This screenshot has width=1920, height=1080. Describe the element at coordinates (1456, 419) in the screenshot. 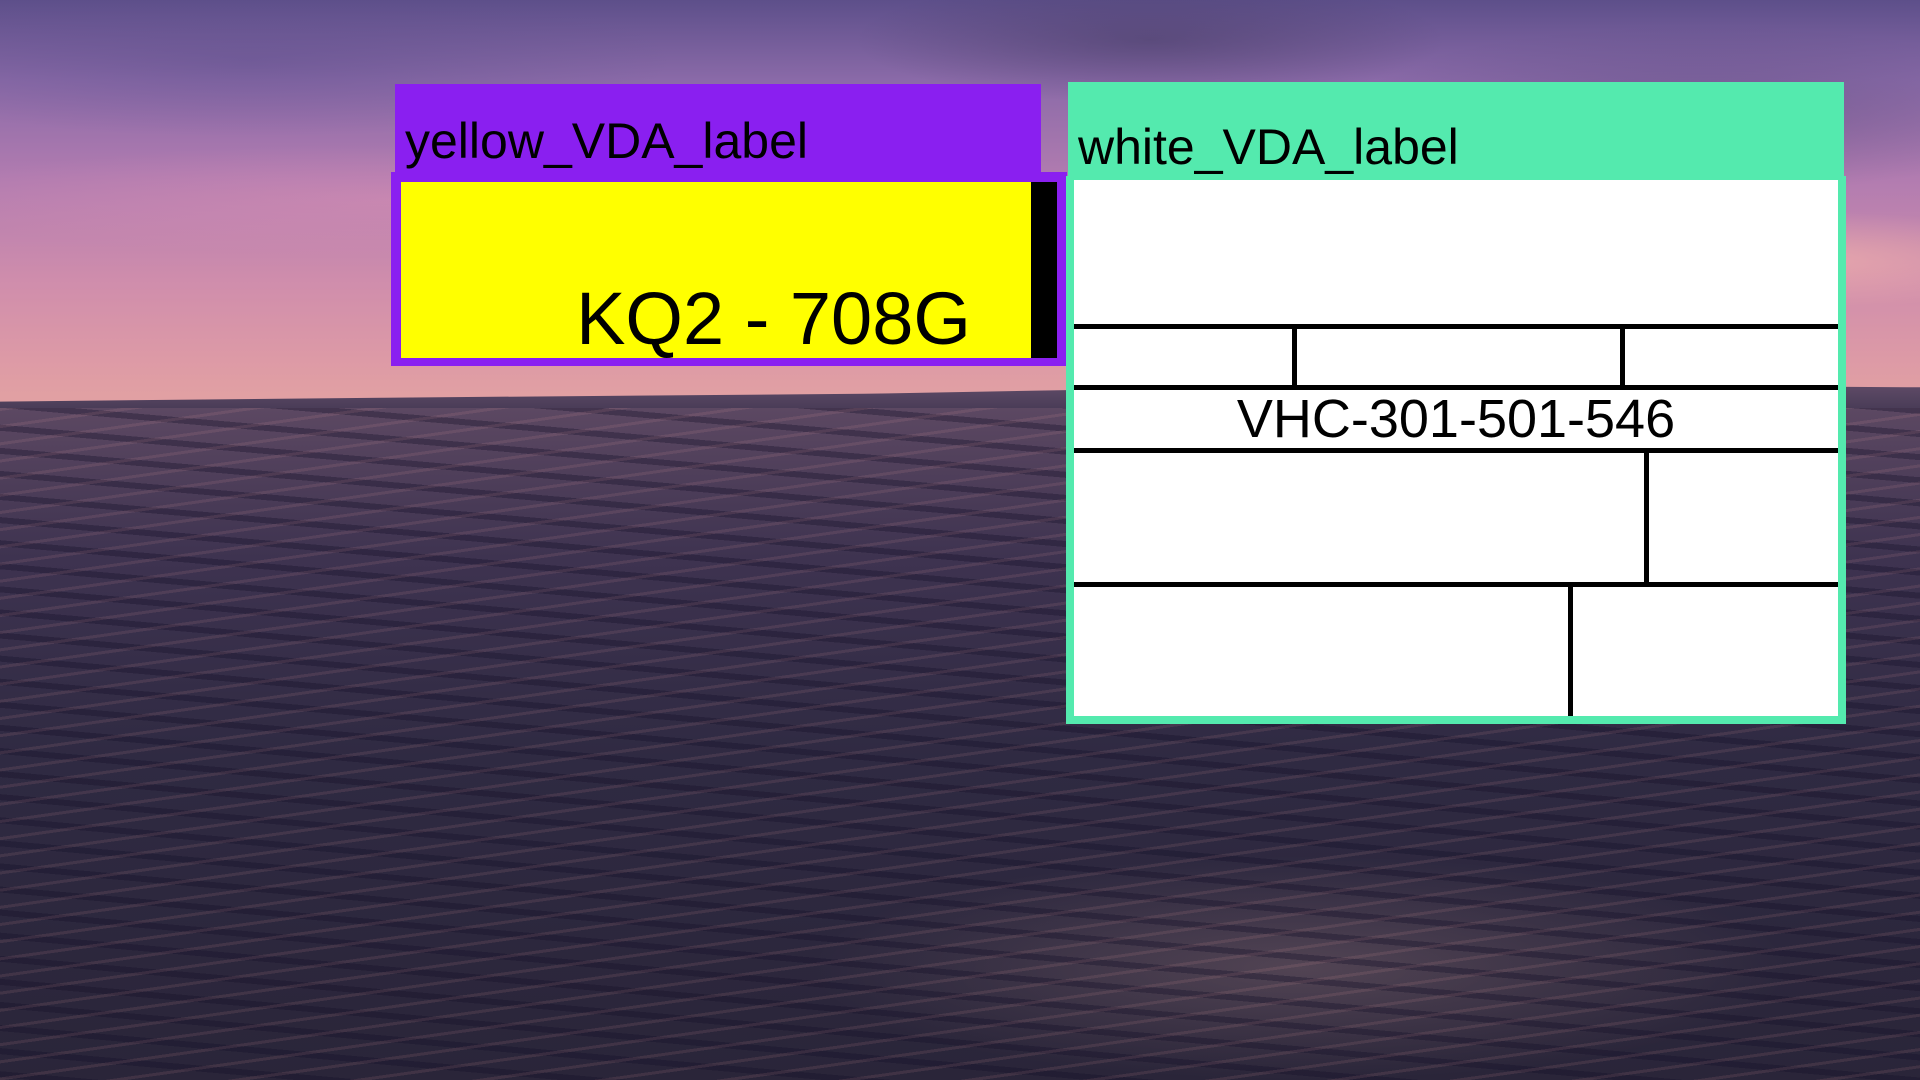

I see `white-label-text: VHC-301-501-546` at that location.